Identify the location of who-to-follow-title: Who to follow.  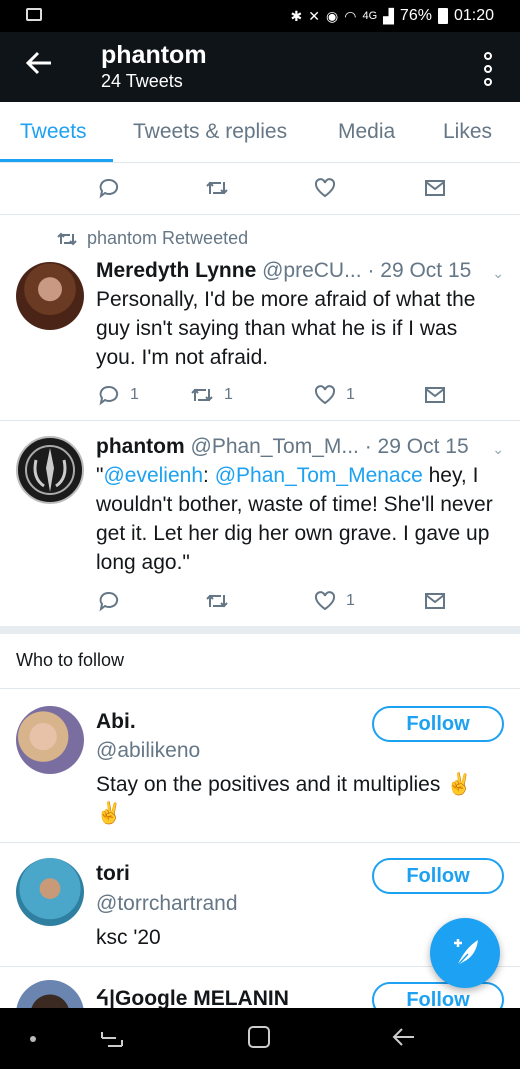
(70, 660).